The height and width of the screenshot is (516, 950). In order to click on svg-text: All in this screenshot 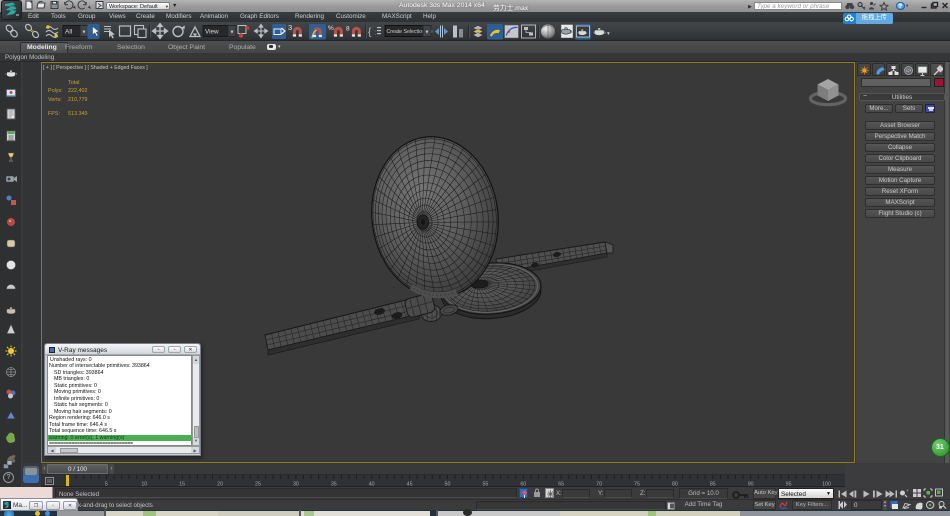, I will do `click(69, 32)`.